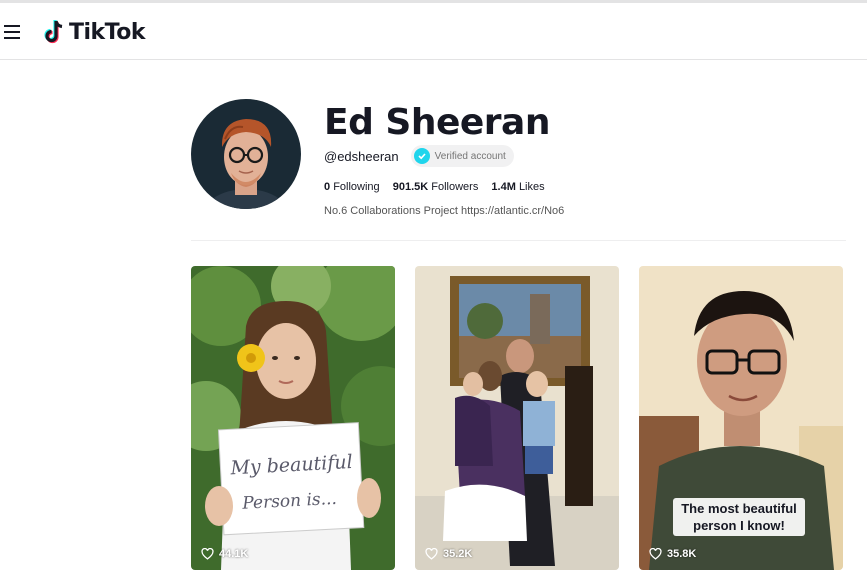 The width and height of the screenshot is (867, 580). I want to click on logo-text: TikTok, so click(107, 32).